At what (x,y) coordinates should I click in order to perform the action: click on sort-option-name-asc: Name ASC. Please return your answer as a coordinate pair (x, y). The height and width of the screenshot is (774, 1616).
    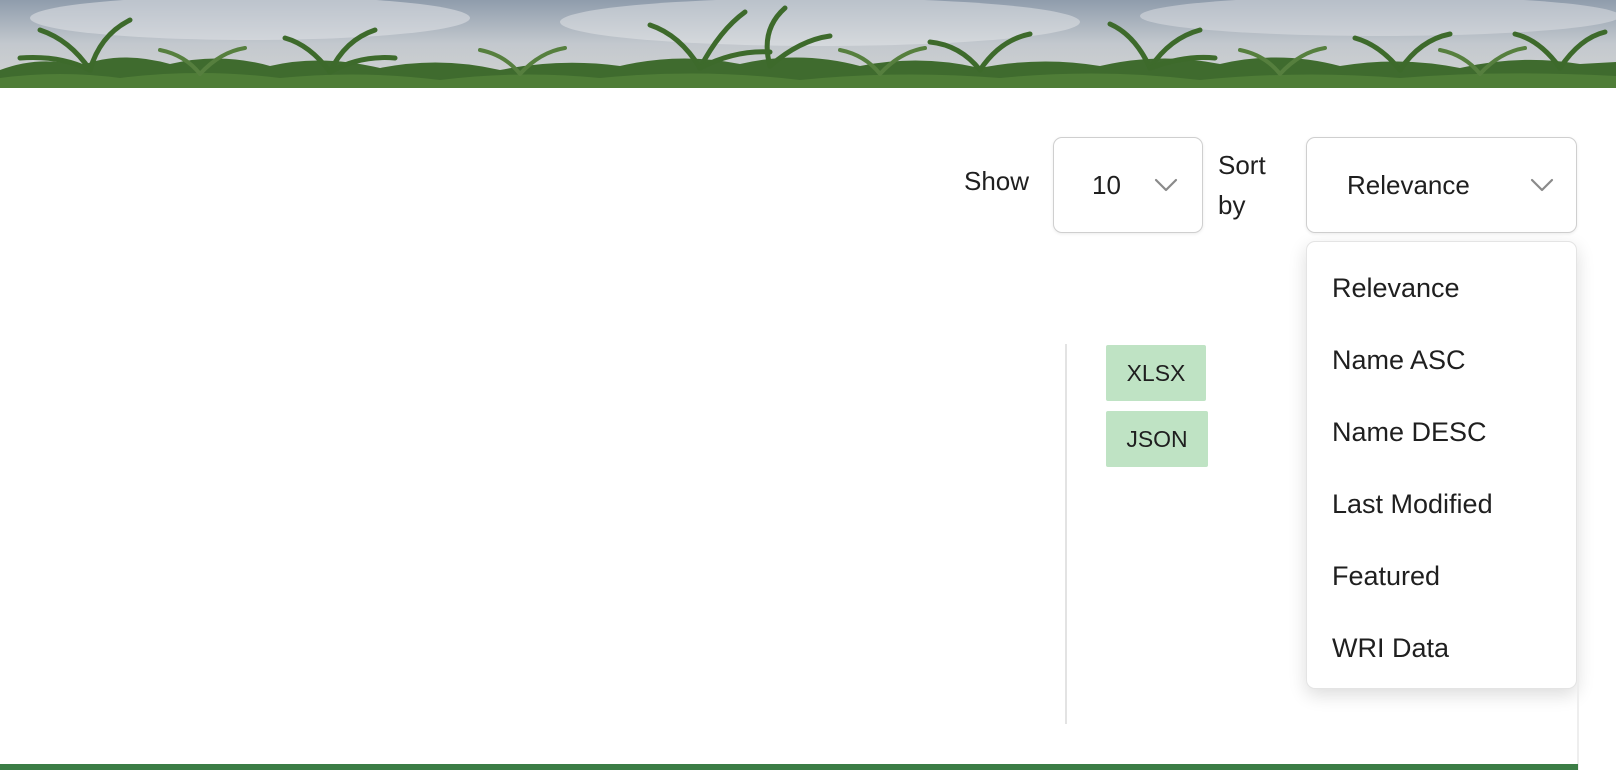
    Looking at the image, I should click on (1441, 360).